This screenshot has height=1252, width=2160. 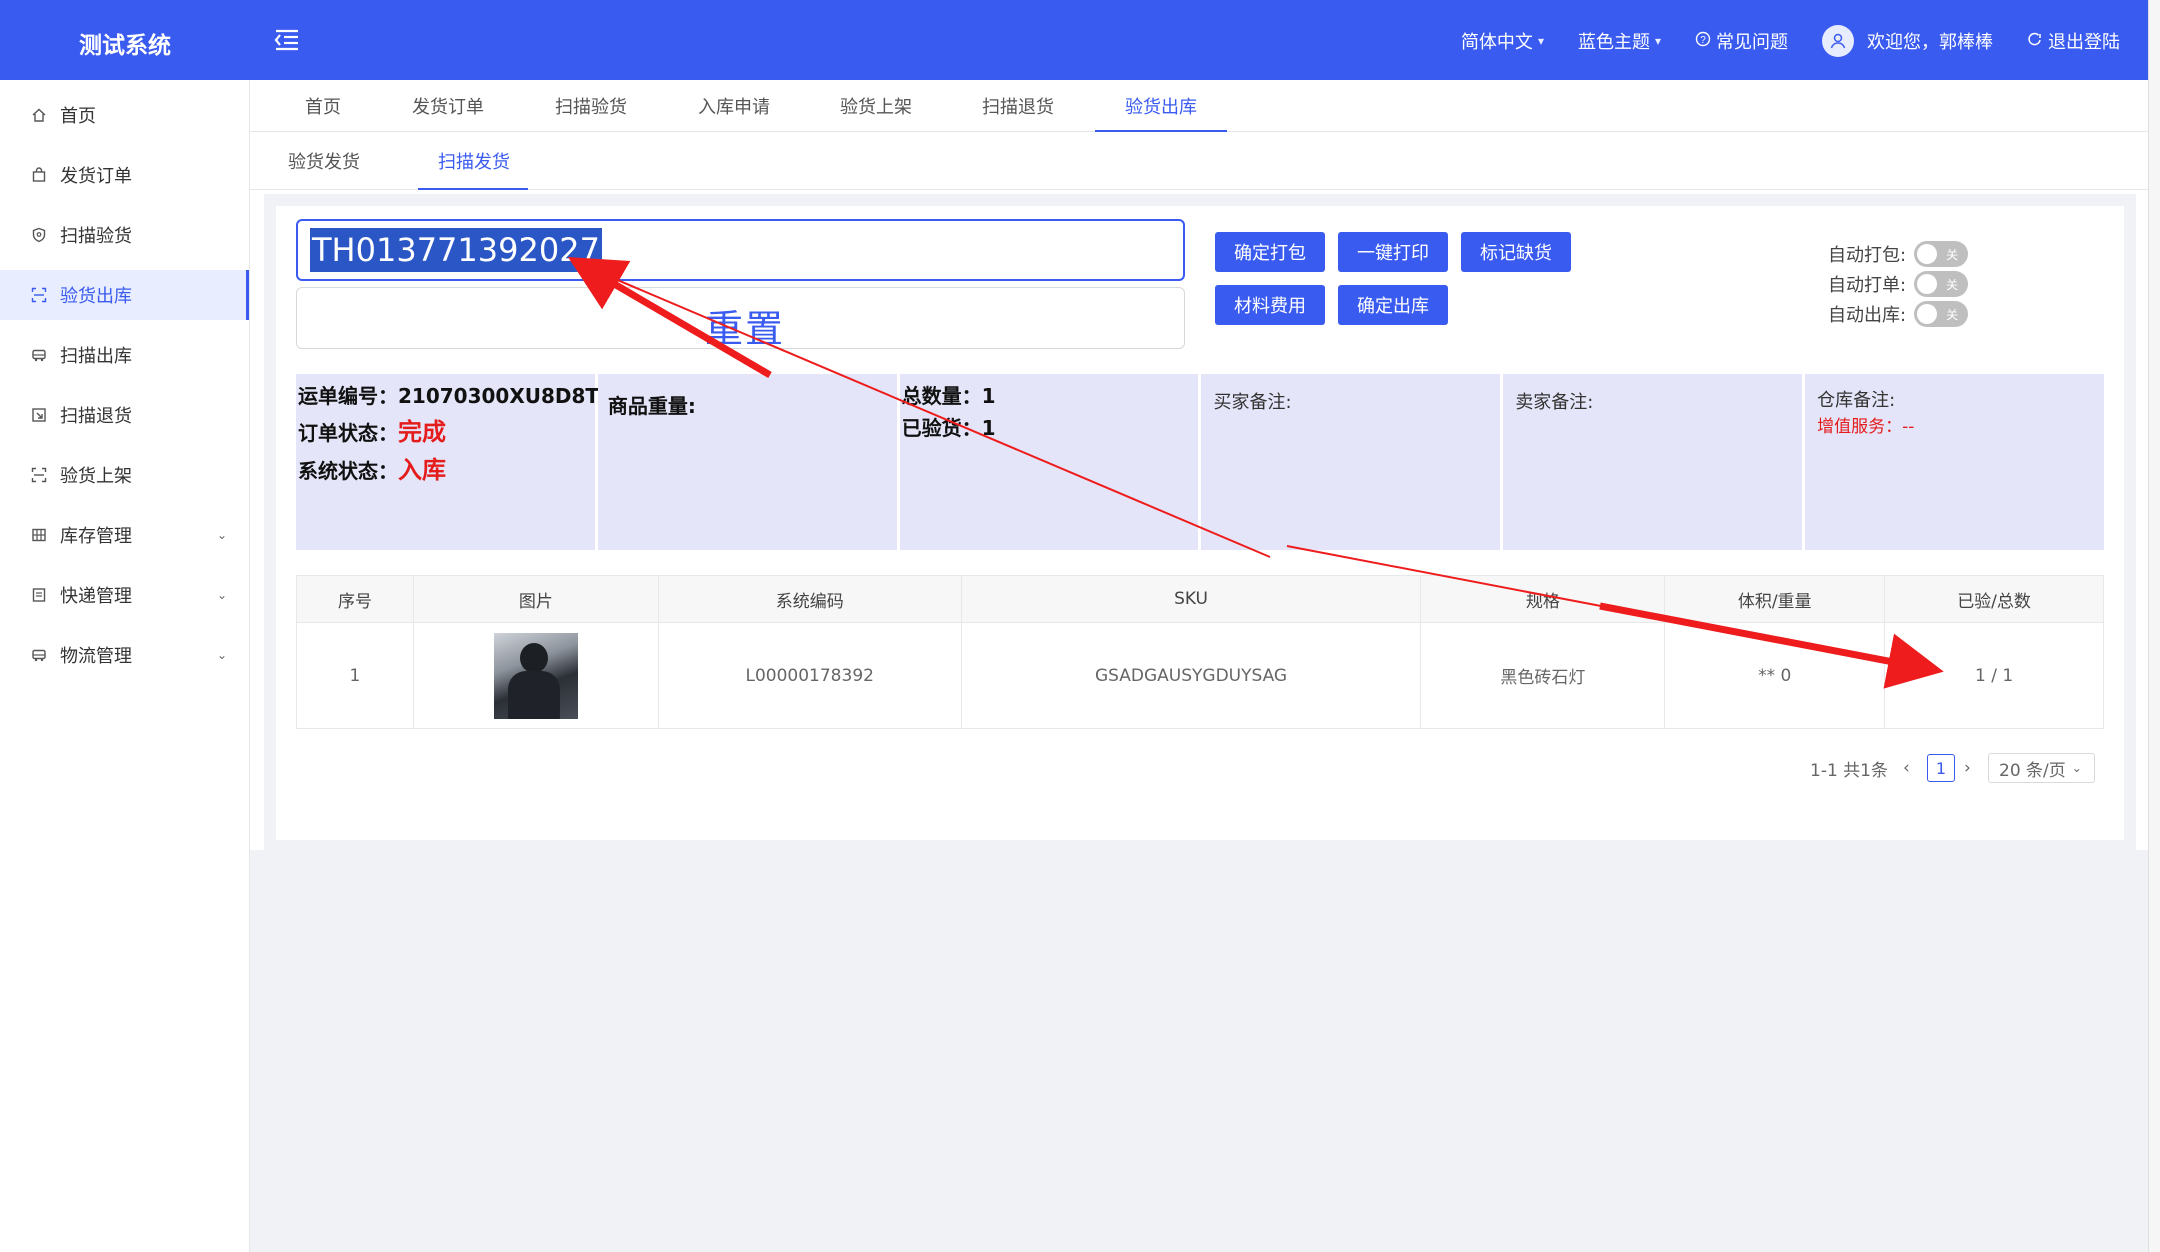 What do you see at coordinates (1994, 675) in the screenshot?
I see `cell-checked-total: 1 / 1` at bounding box center [1994, 675].